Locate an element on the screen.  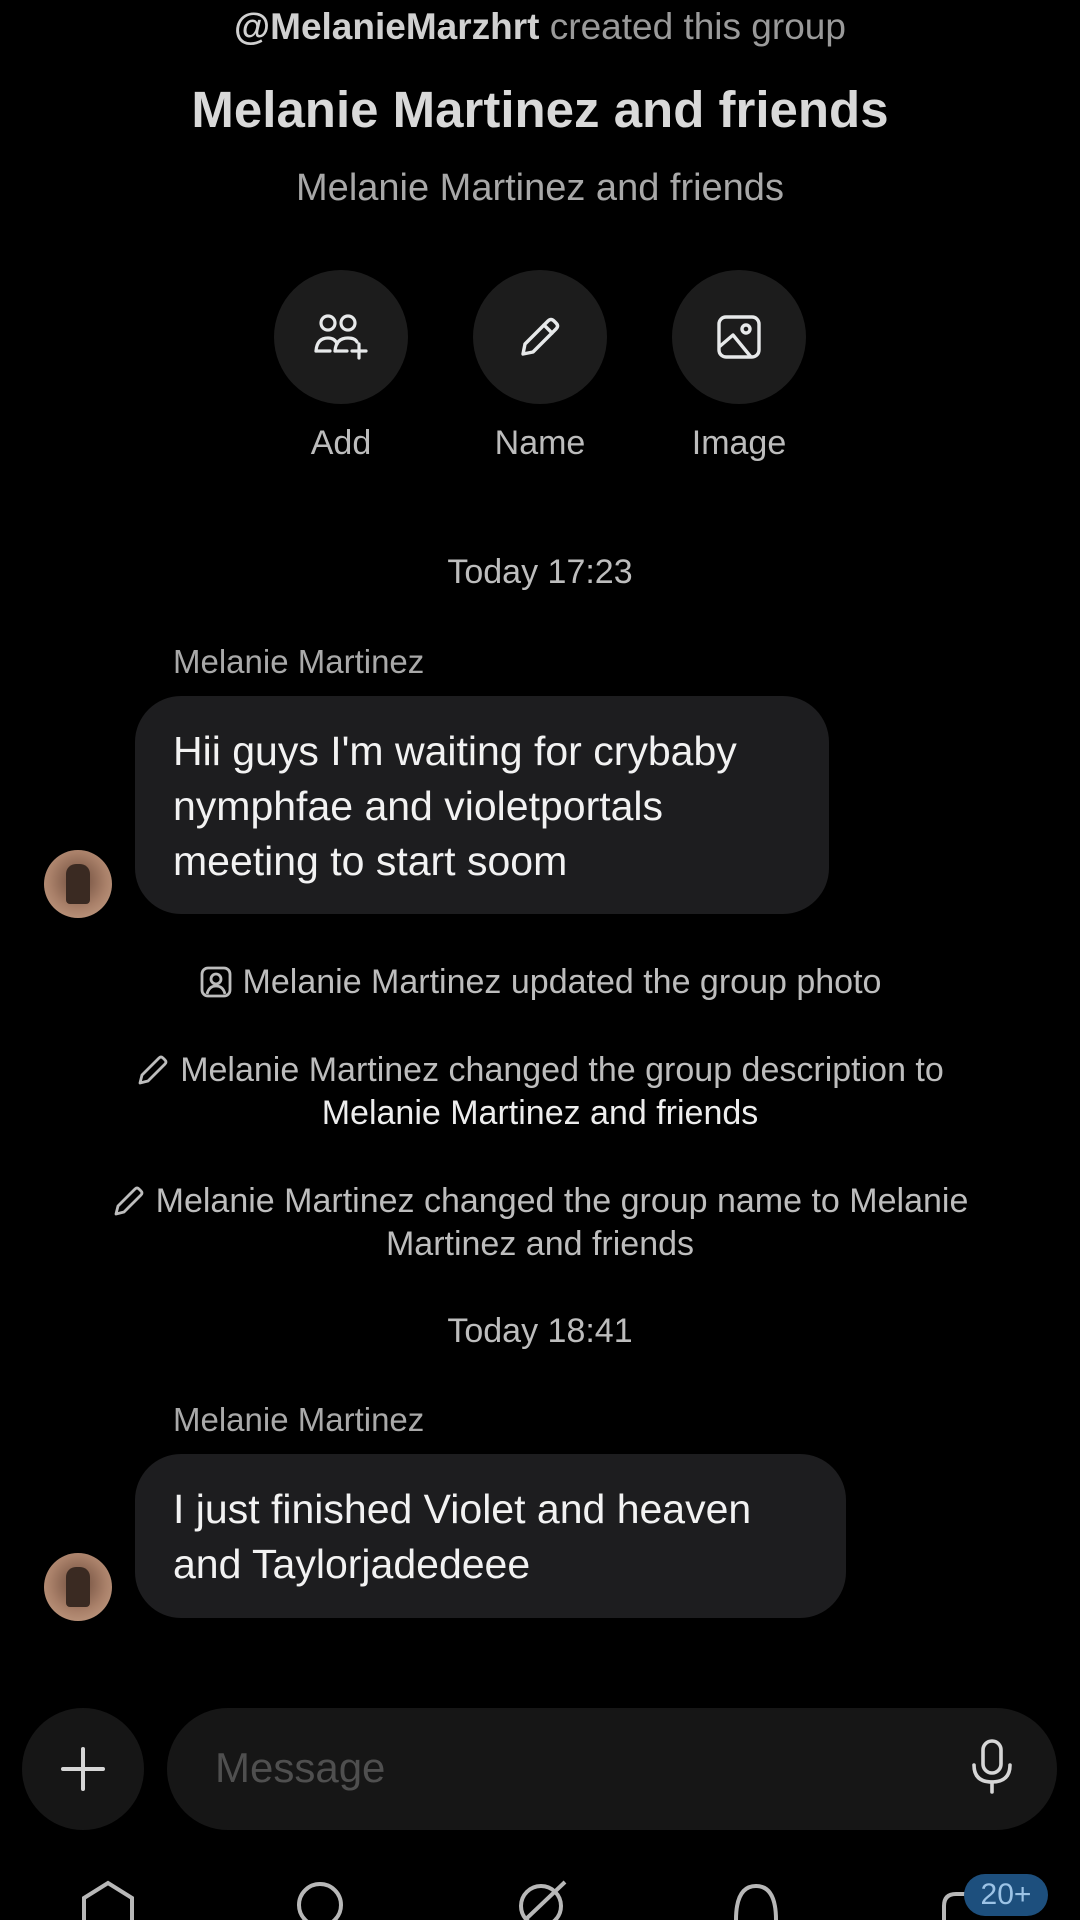
system-event-photo: Melanie Martinez updated the group photo is located at coordinates (540, 982).